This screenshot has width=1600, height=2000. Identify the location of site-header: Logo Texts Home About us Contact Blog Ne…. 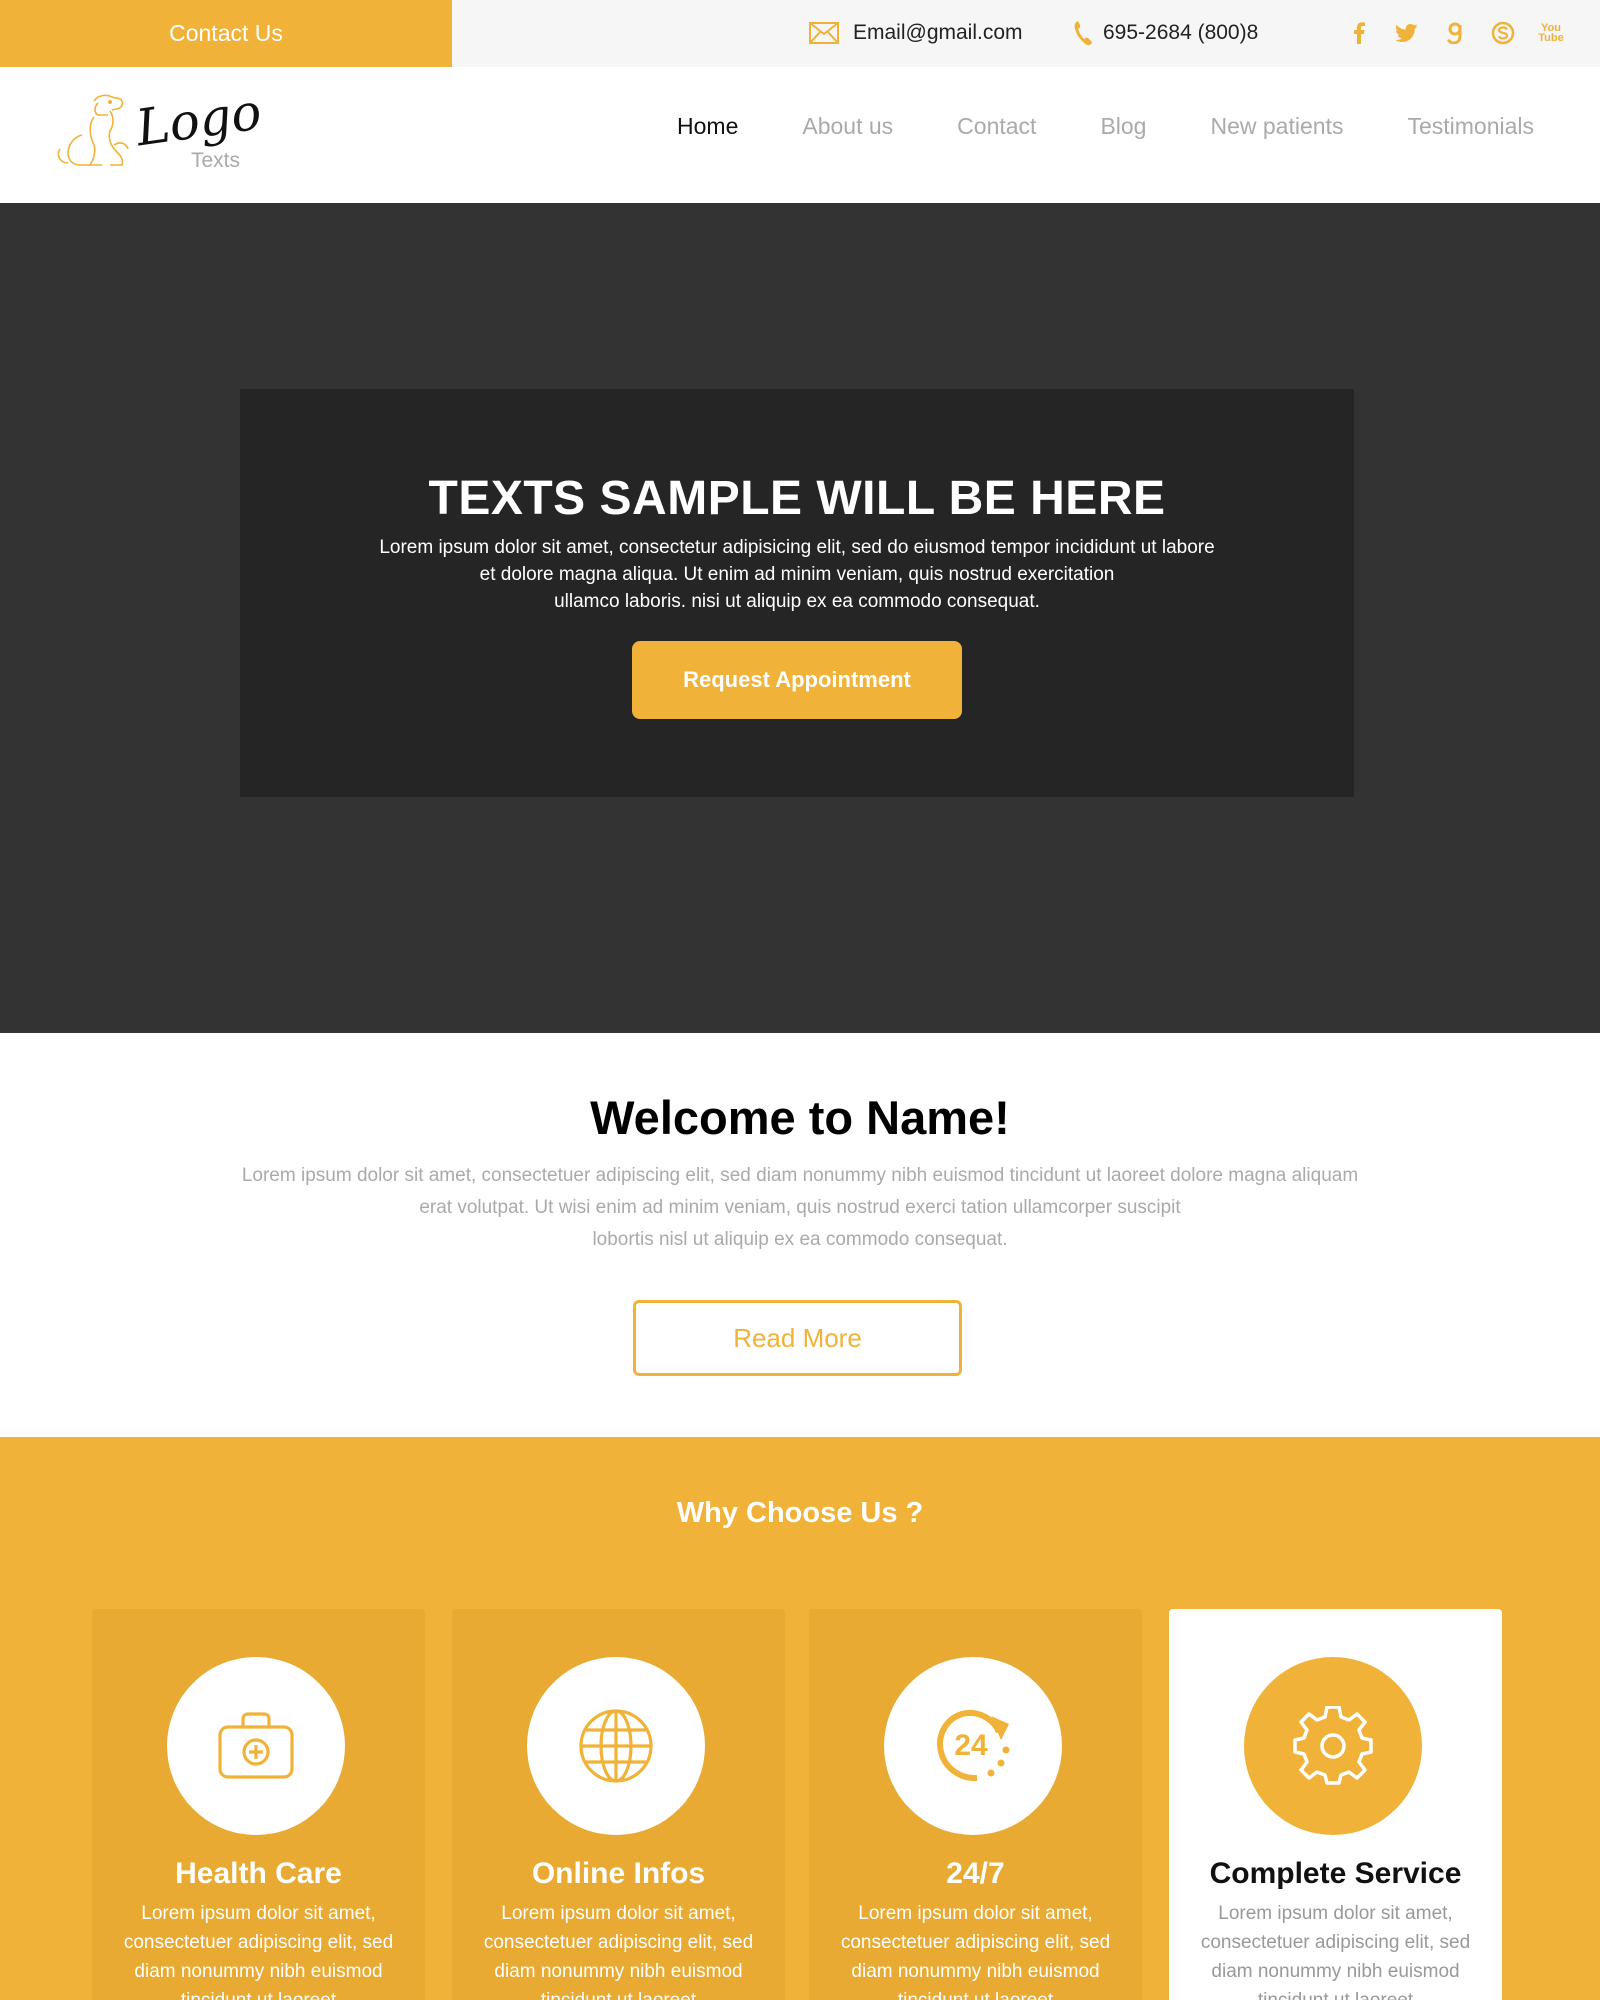
(800, 135).